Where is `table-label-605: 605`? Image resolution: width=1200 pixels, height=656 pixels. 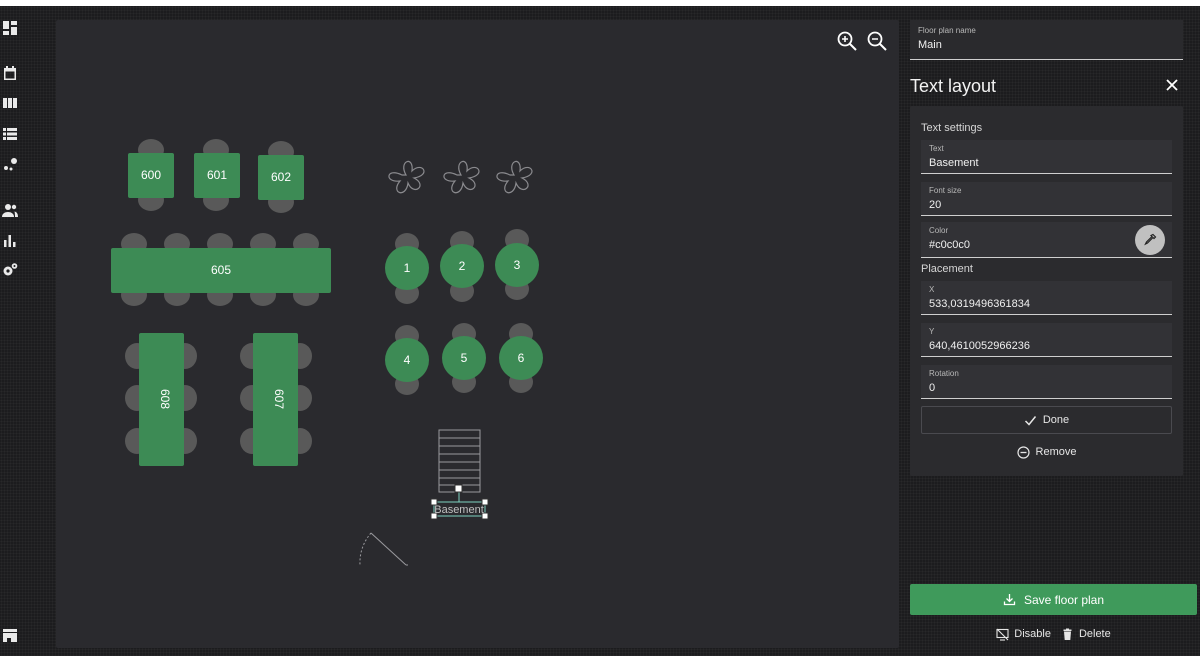 table-label-605: 605 is located at coordinates (221, 270).